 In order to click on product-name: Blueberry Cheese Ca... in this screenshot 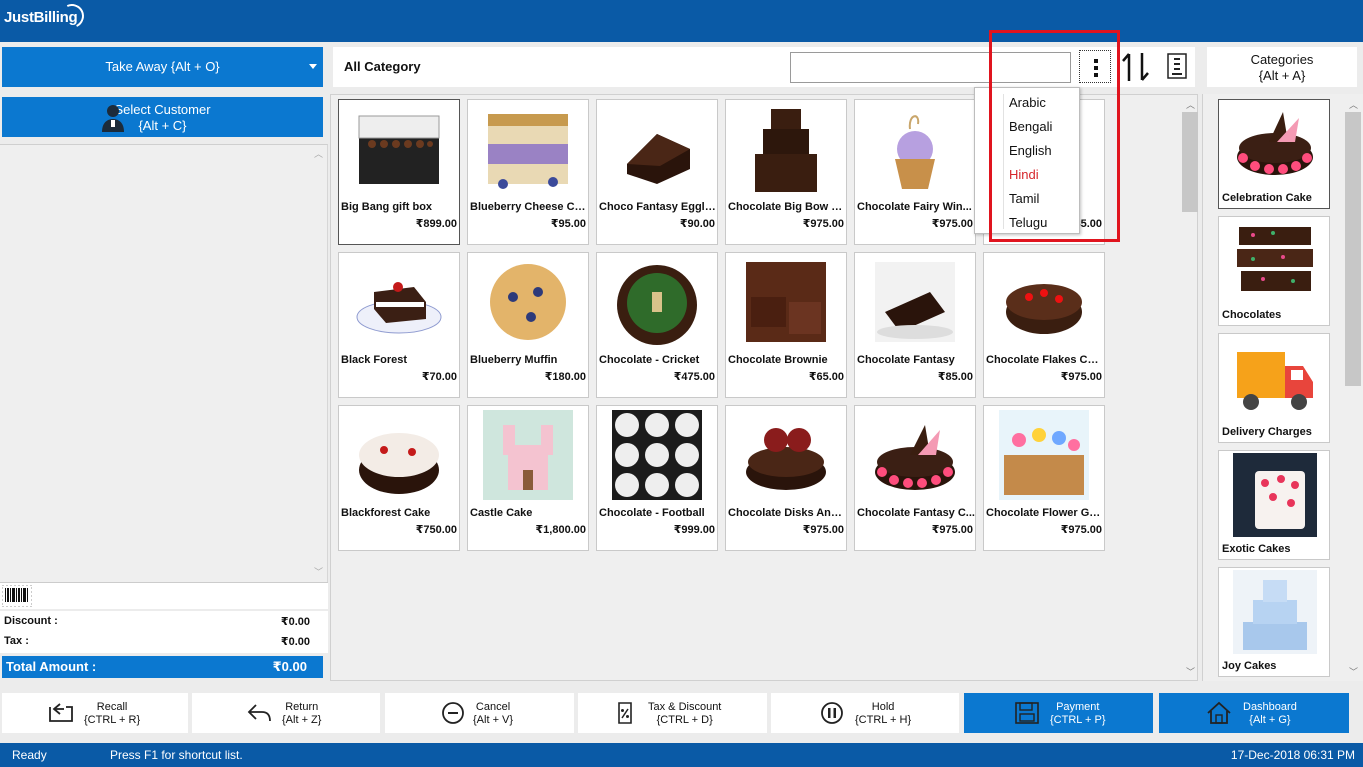, I will do `click(529, 207)`.